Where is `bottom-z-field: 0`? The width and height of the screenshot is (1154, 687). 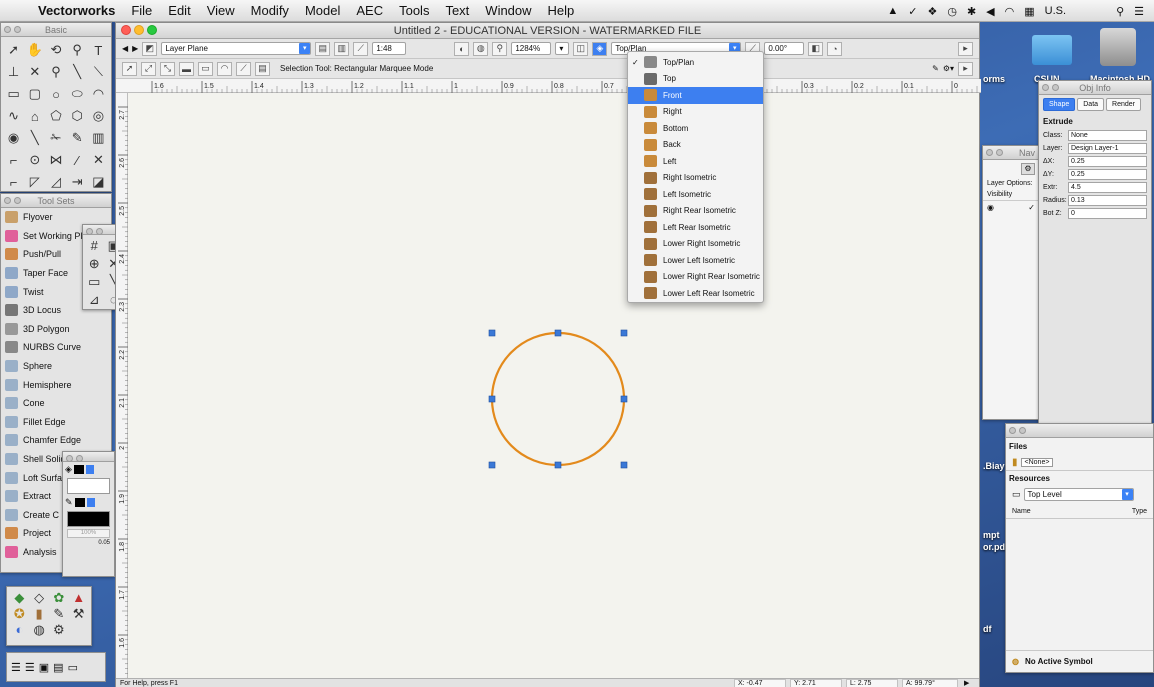 bottom-z-field: 0 is located at coordinates (1107, 213).